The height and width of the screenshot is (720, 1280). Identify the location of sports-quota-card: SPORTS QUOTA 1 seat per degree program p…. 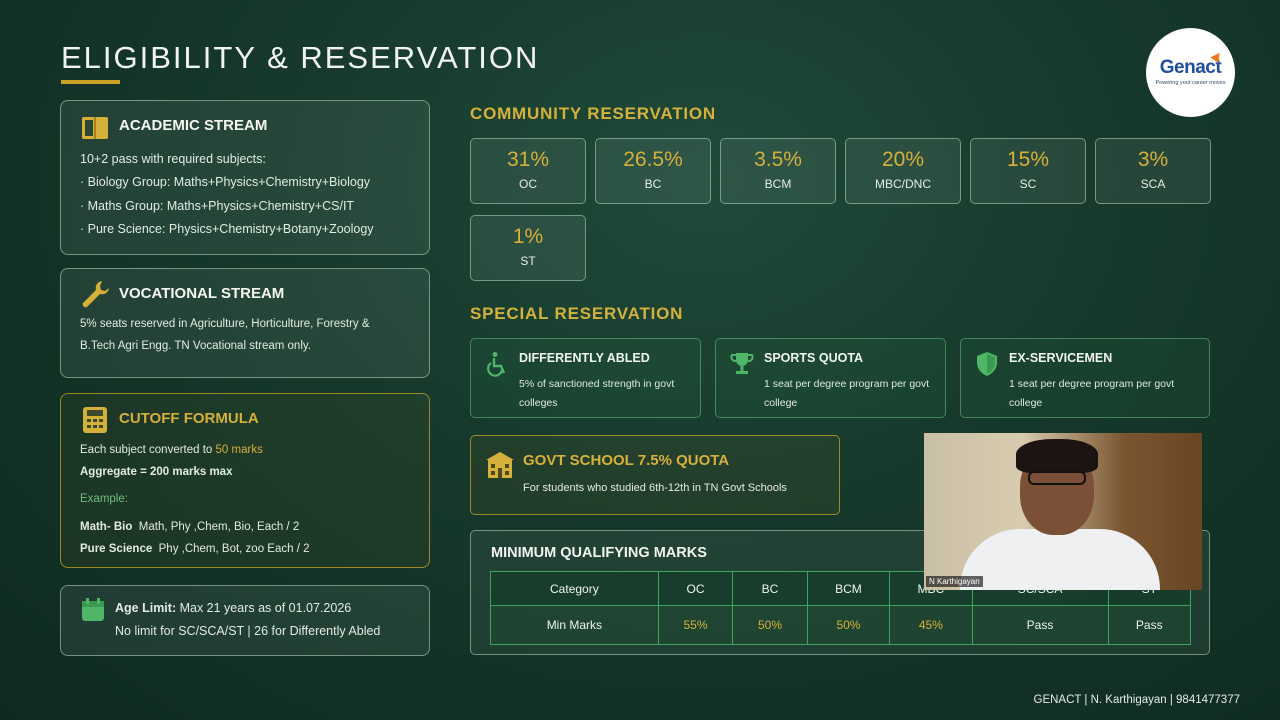
(830, 378).